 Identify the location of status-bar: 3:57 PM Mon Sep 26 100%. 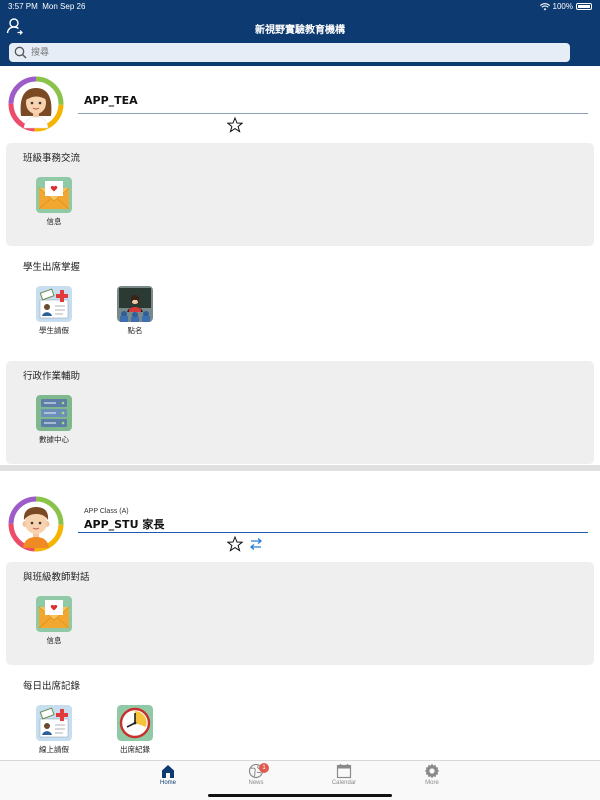
(300, 7).